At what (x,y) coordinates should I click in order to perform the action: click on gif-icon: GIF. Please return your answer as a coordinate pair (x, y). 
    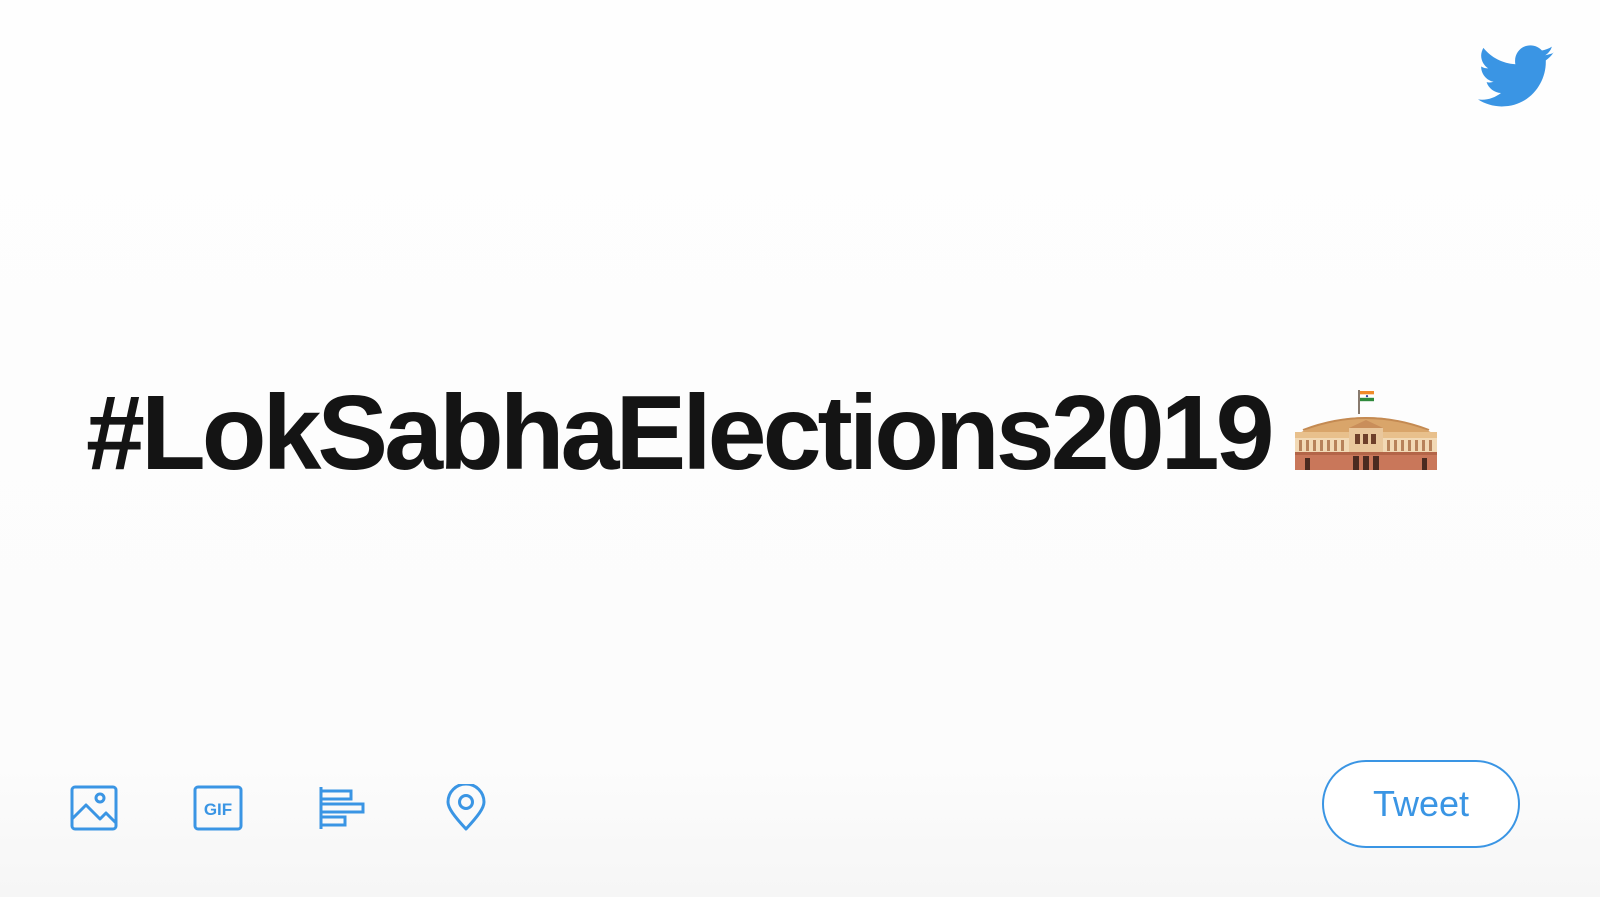
    Looking at the image, I should click on (218, 808).